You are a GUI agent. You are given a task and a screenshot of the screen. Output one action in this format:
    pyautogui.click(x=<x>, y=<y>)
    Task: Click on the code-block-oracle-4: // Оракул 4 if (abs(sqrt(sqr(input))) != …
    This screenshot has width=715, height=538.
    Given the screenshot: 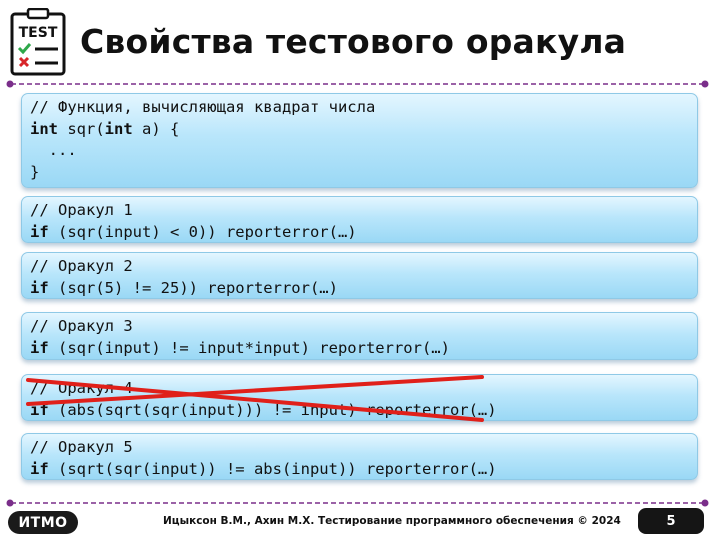 What is the action you would take?
    pyautogui.click(x=359, y=397)
    